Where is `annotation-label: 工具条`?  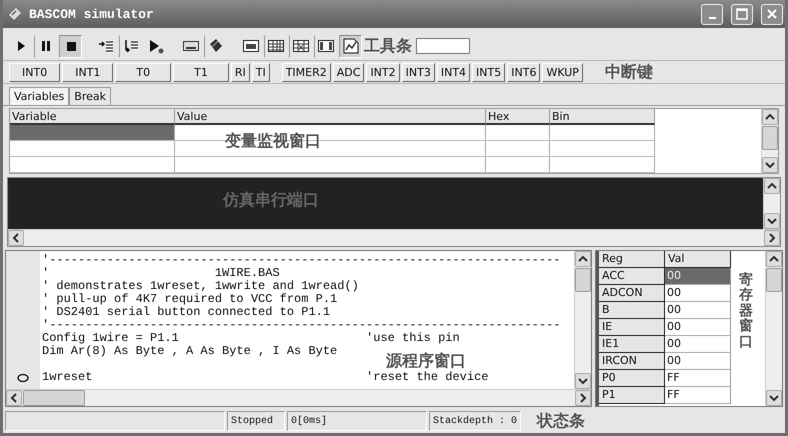 annotation-label: 工具条 is located at coordinates (388, 46).